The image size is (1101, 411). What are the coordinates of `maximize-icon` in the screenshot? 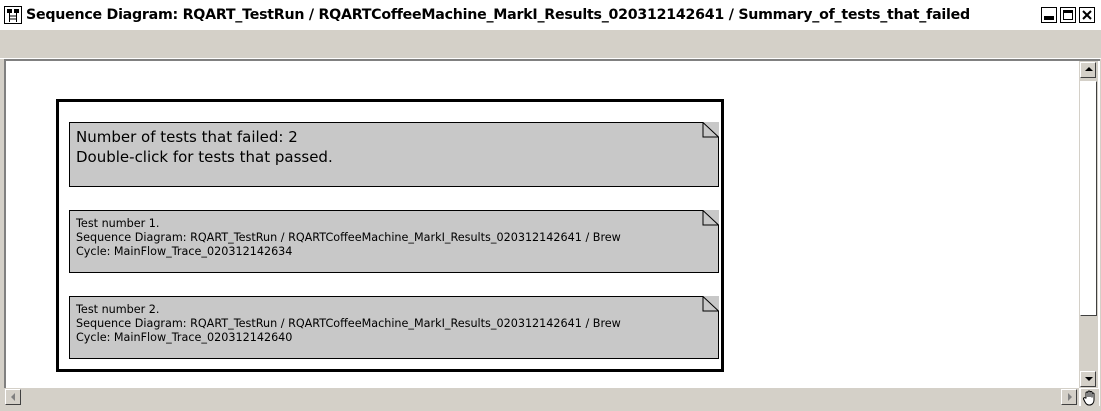 It's located at (1068, 15).